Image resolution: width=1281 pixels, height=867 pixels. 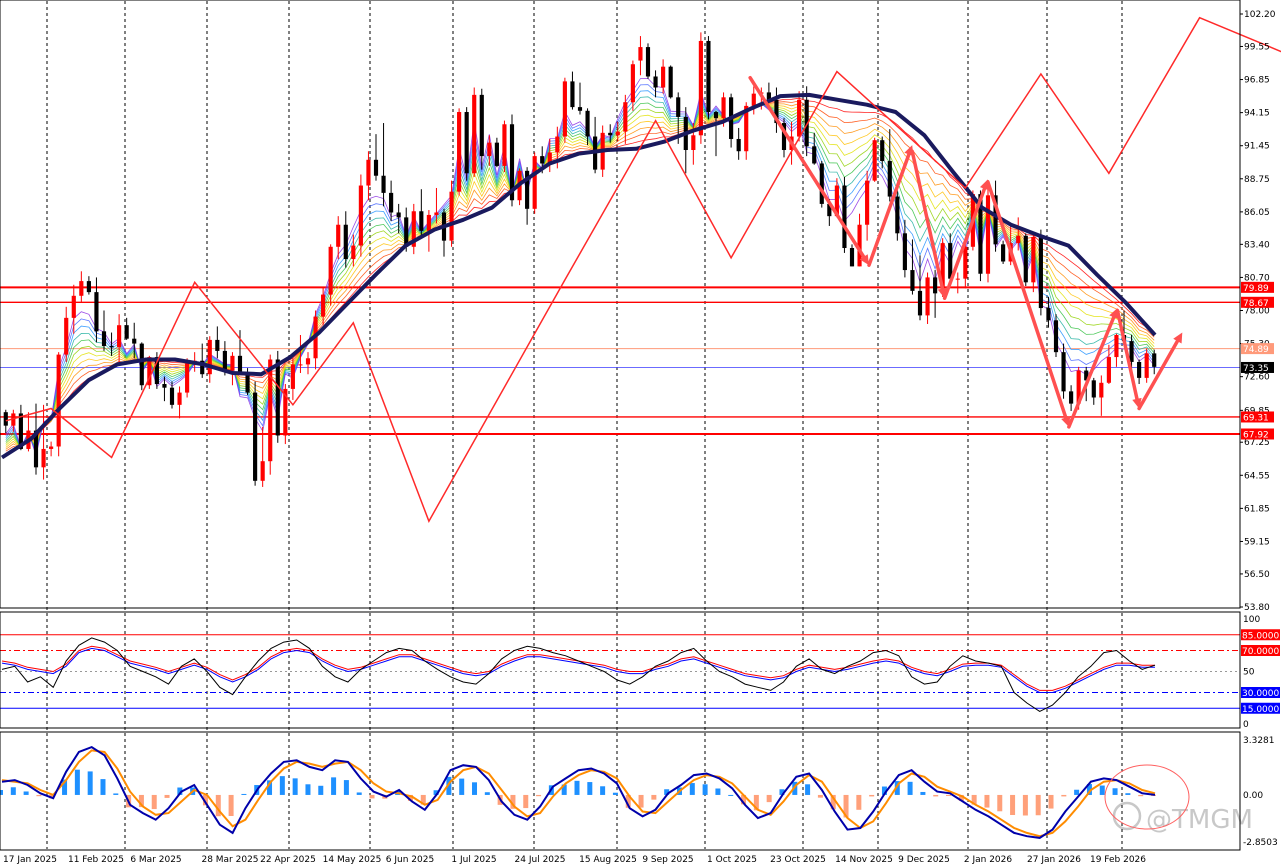 What do you see at coordinates (1257, 417) in the screenshot?
I see `level-tag-4: 69.31` at bounding box center [1257, 417].